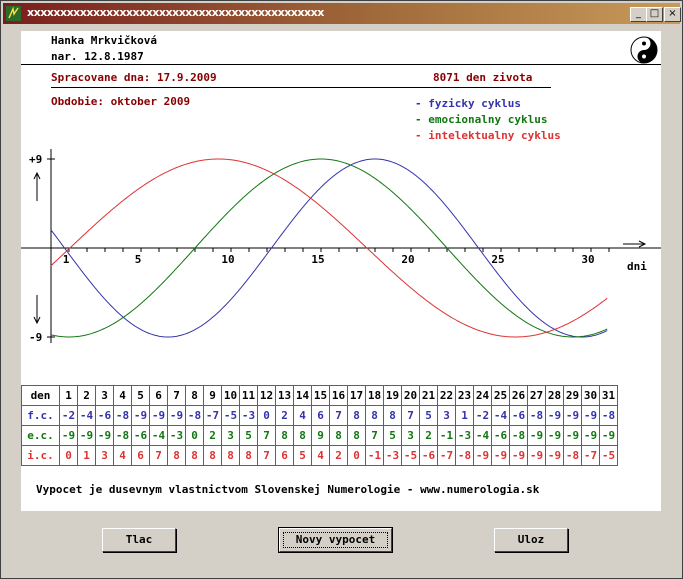 Image resolution: width=683 pixels, height=579 pixels. I want to click on legend-item-0: - fyzicky cyklus, so click(468, 103).